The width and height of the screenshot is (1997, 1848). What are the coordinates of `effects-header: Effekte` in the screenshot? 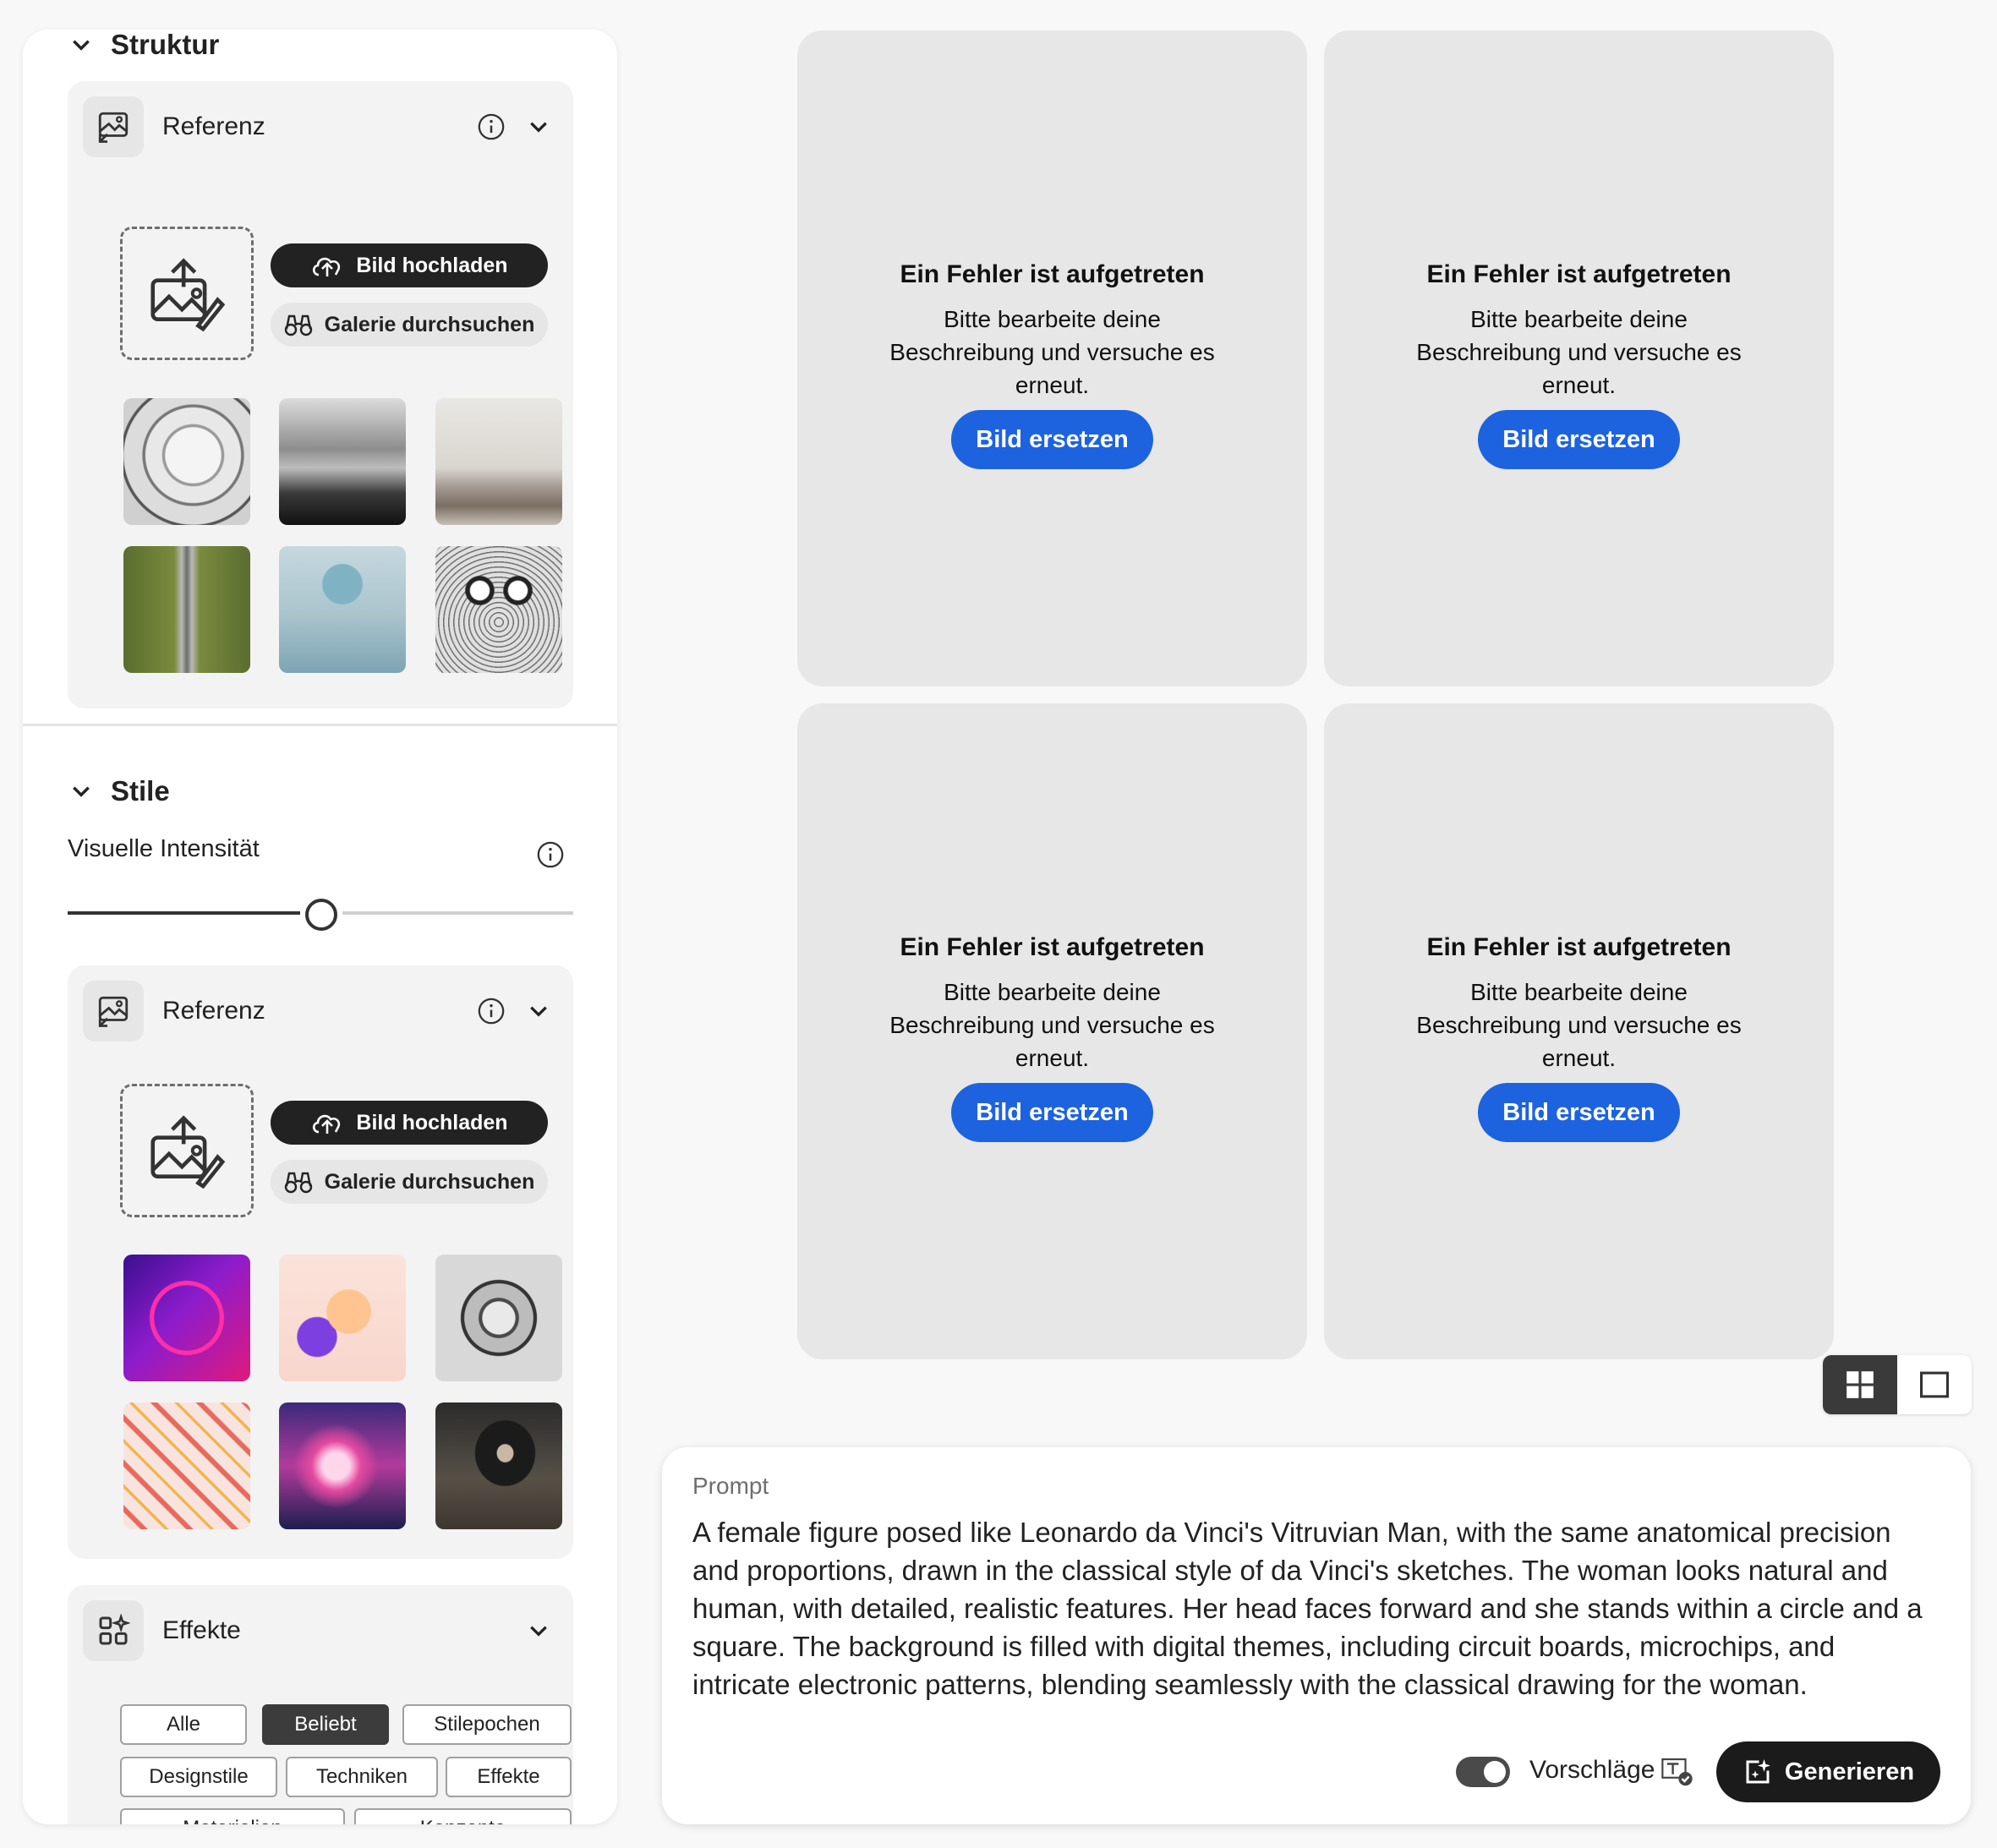 It's located at (320, 1631).